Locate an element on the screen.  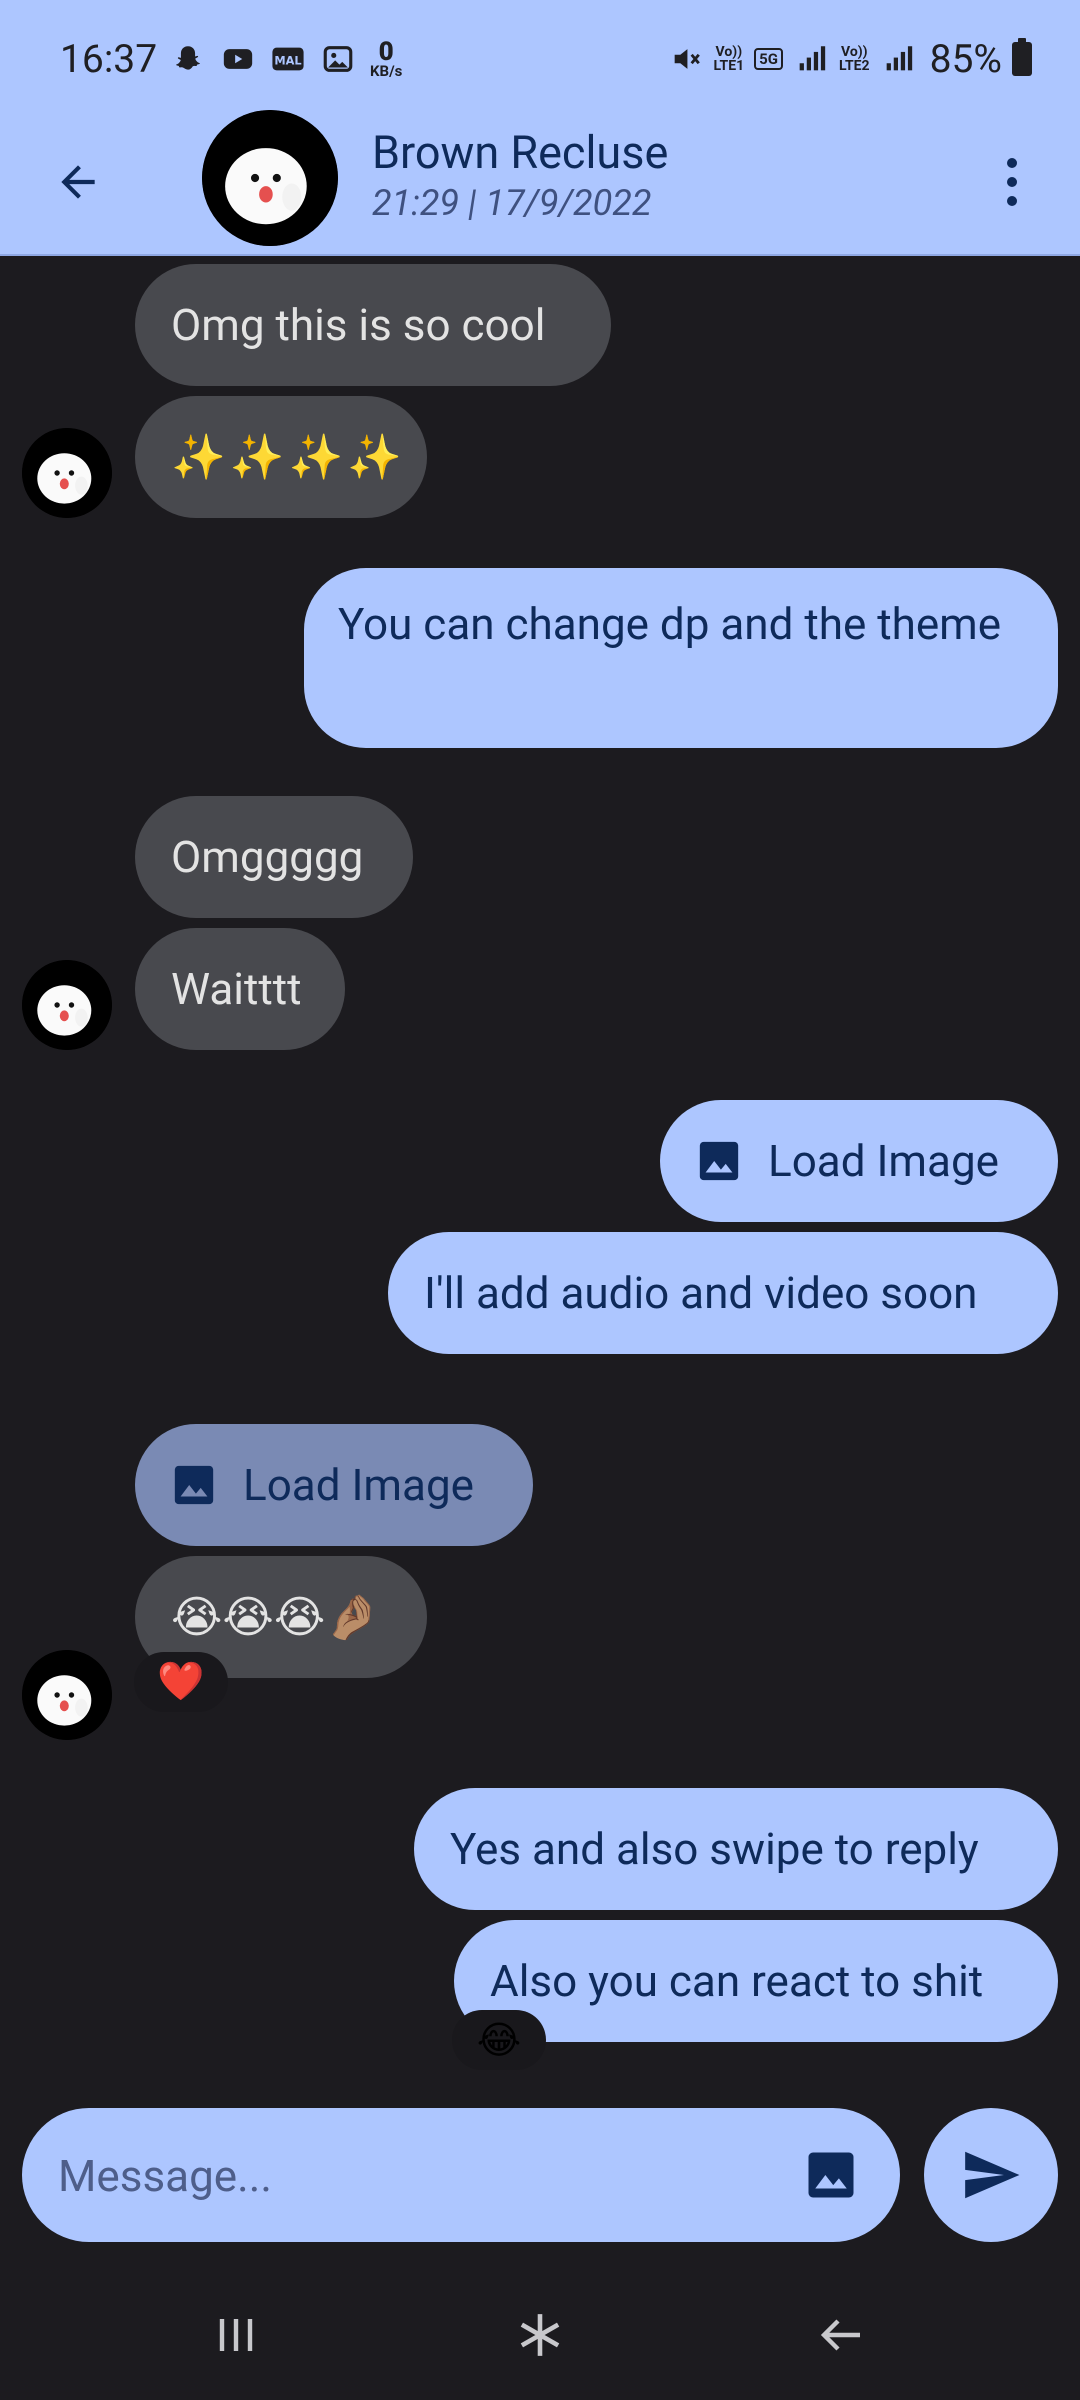
svg-text: MAL is located at coordinates (287, 61).